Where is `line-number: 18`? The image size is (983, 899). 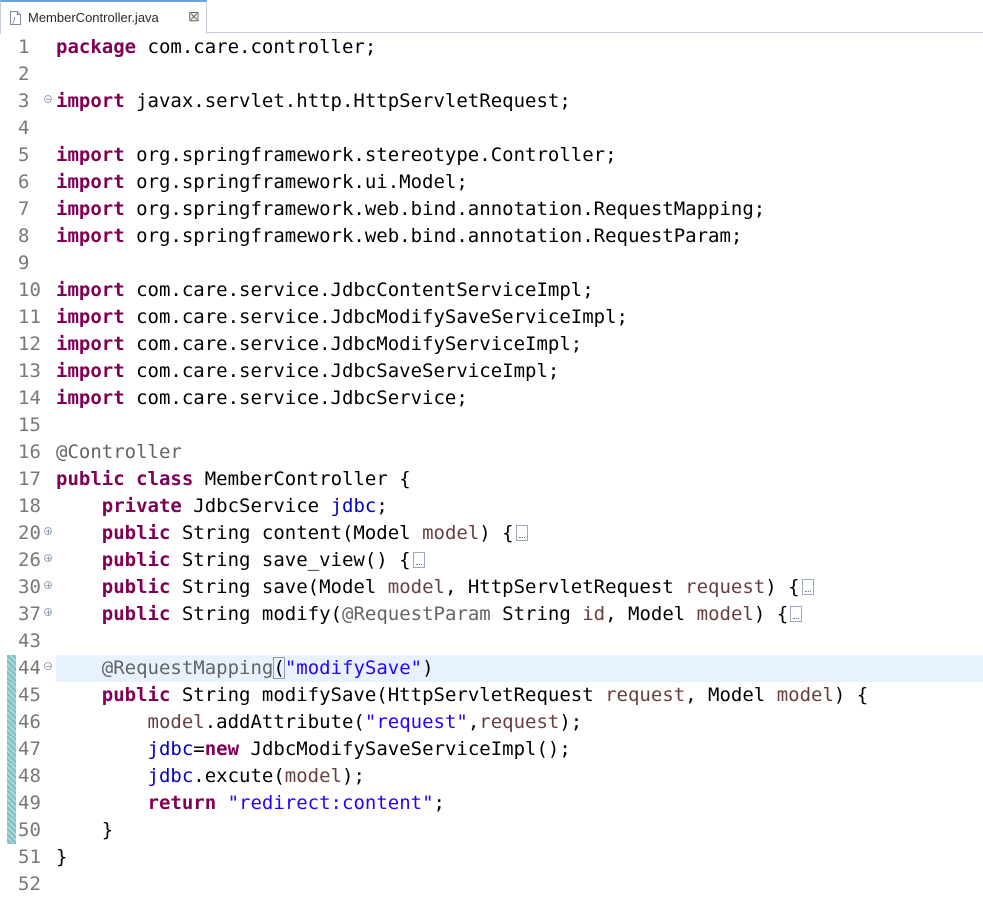
line-number: 18 is located at coordinates (29, 506).